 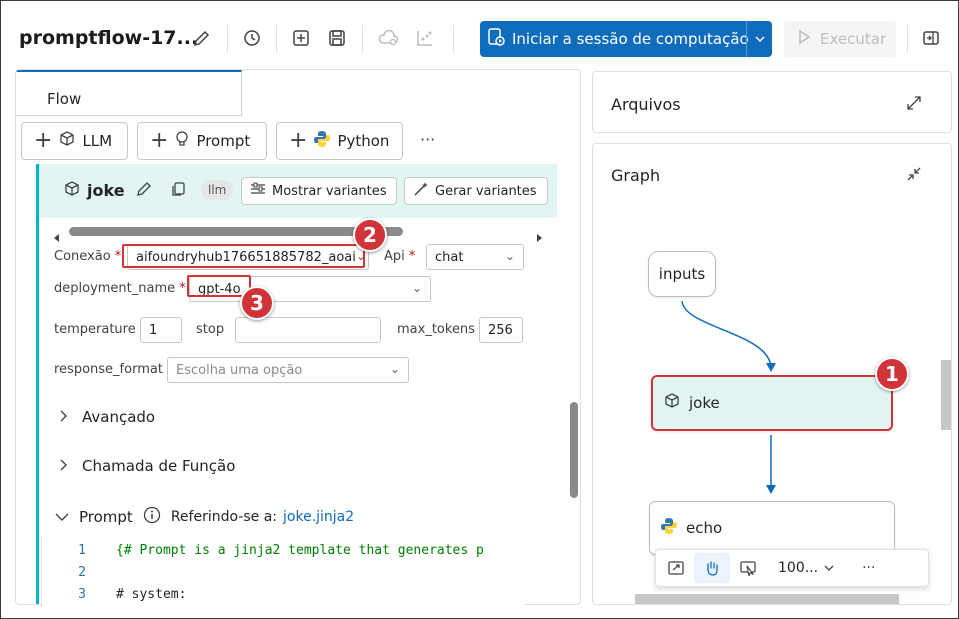 I want to click on show-variants-label: Mostrar variantes, so click(x=329, y=191).